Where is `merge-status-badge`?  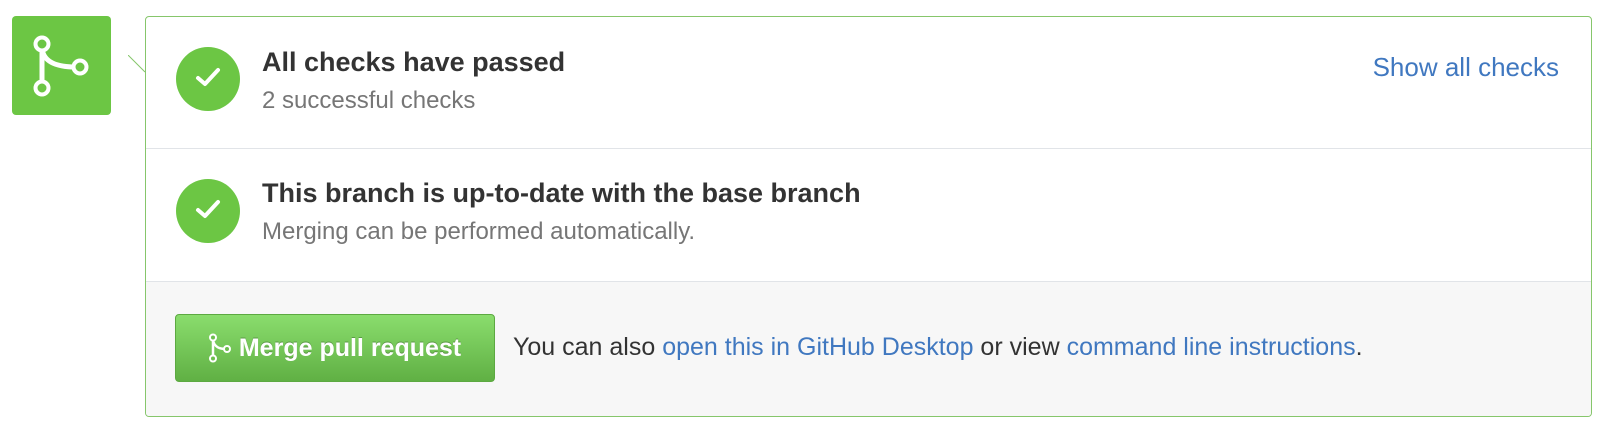
merge-status-badge is located at coordinates (61, 65).